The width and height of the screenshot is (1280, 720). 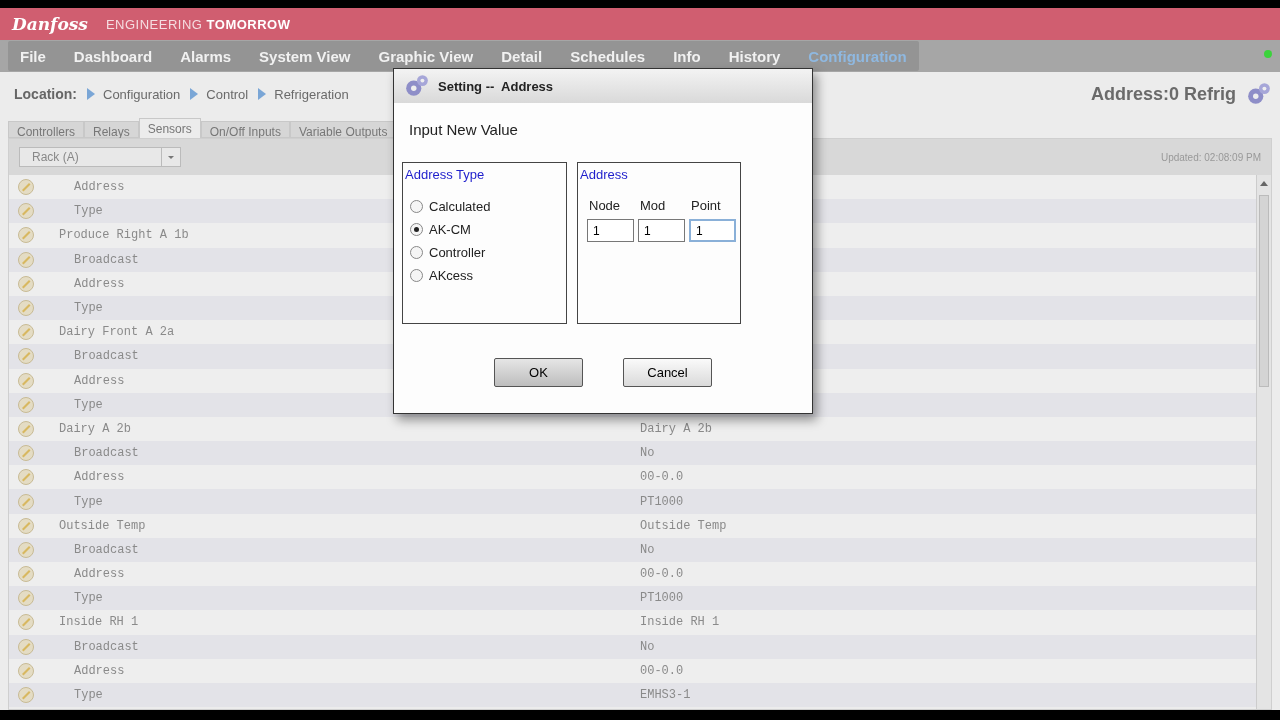 What do you see at coordinates (653, 205) in the screenshot?
I see `field-label: Mod` at bounding box center [653, 205].